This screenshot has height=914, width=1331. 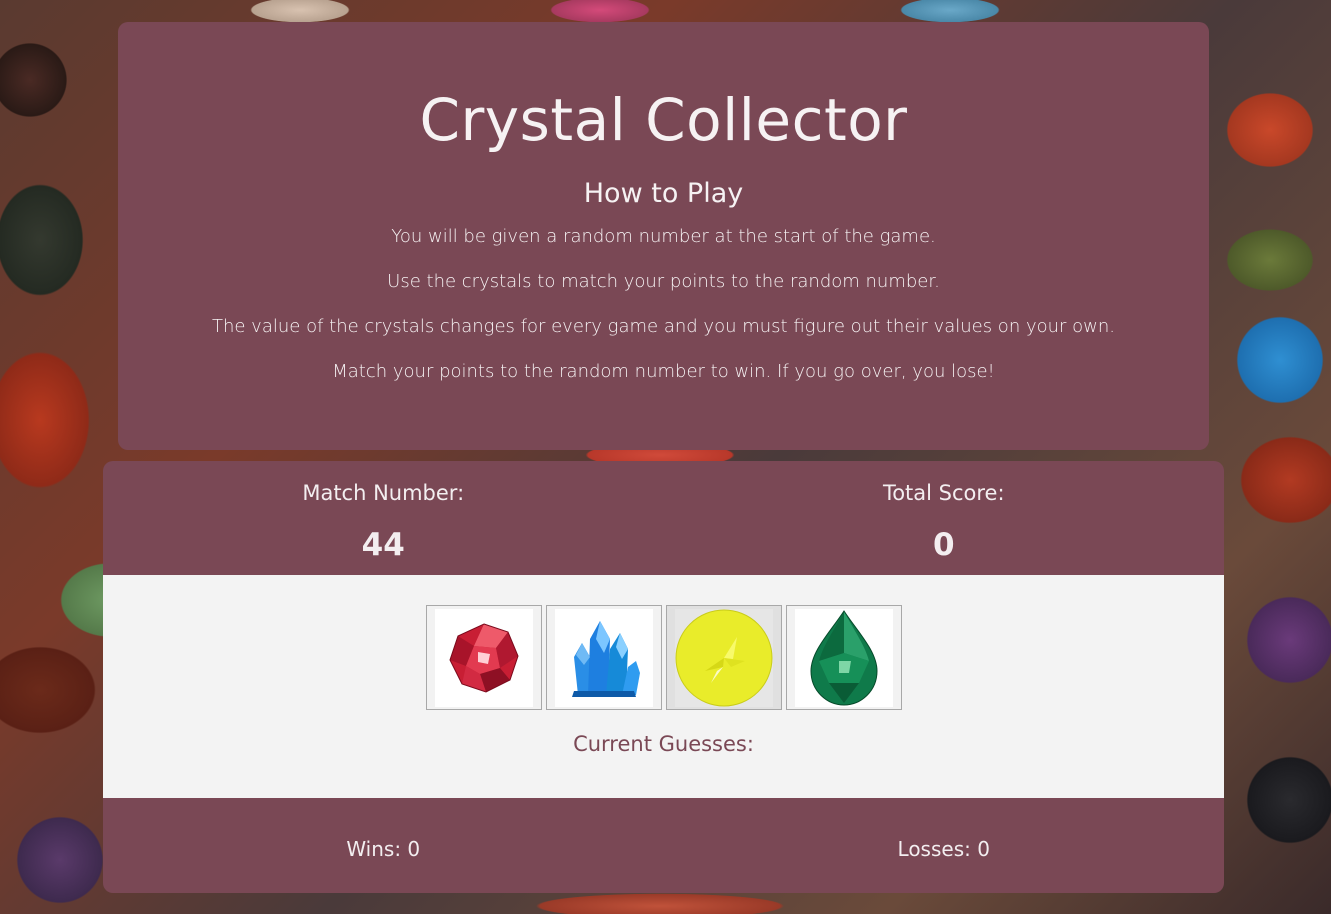 What do you see at coordinates (663, 193) in the screenshot?
I see `how-to-play-heading: How to Play` at bounding box center [663, 193].